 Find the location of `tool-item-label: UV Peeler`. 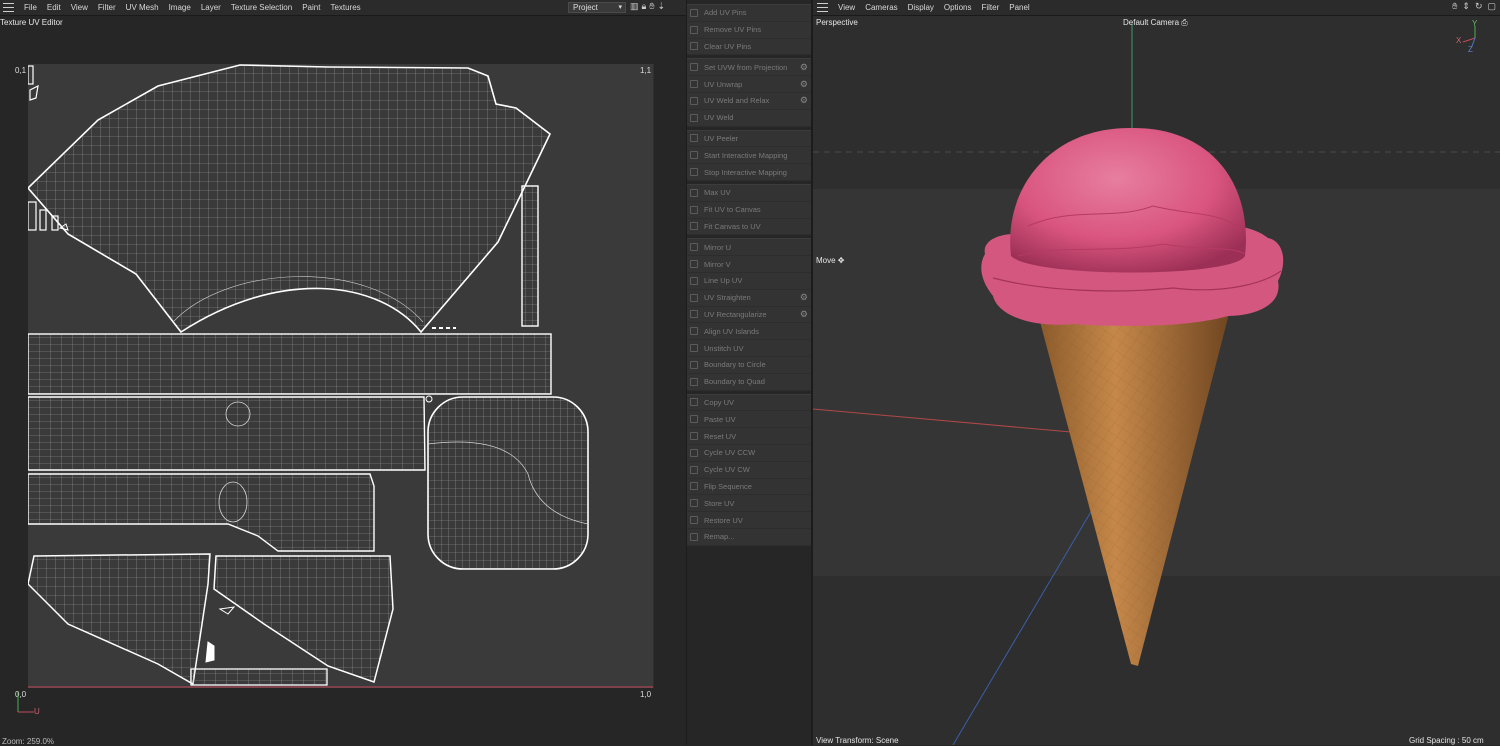

tool-item-label: UV Peeler is located at coordinates (721, 138).